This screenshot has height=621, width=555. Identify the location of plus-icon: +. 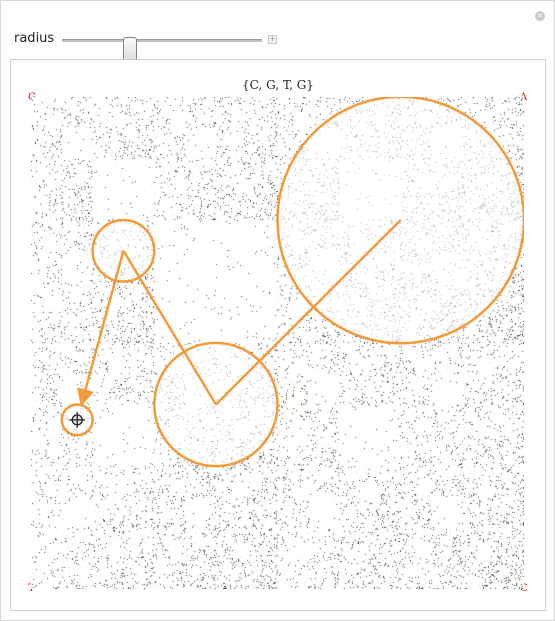
(272, 39).